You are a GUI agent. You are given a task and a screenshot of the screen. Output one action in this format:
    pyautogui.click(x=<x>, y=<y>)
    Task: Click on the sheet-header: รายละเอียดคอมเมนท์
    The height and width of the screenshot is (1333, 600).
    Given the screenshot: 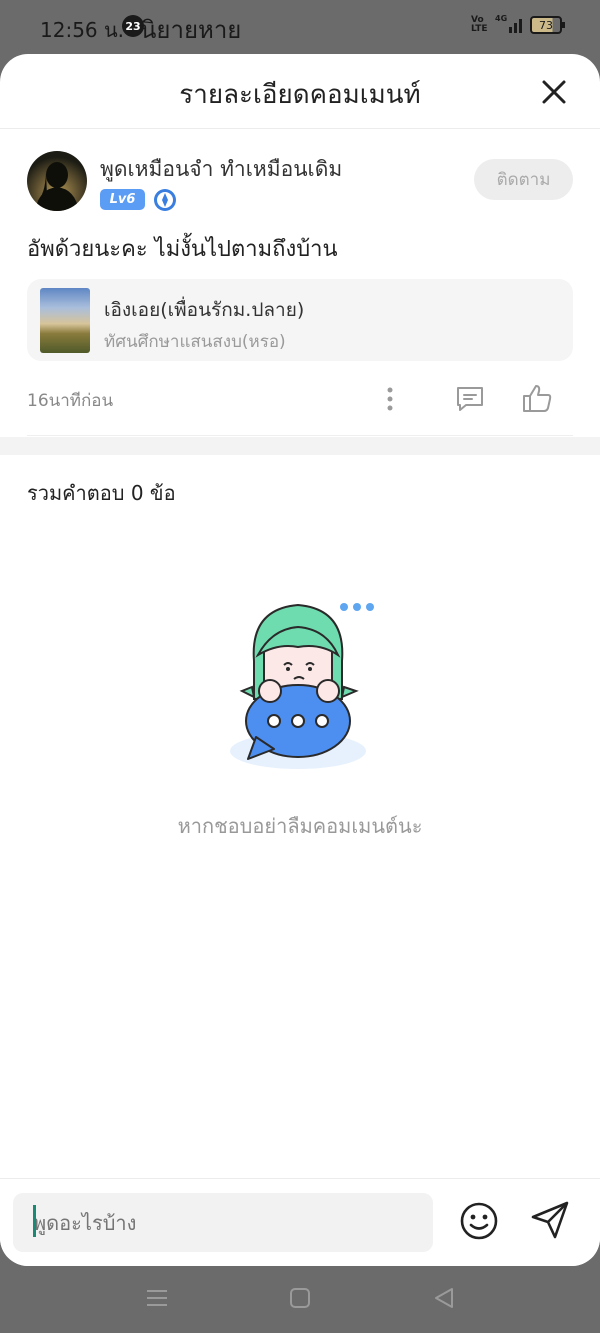 What is the action you would take?
    pyautogui.click(x=300, y=91)
    